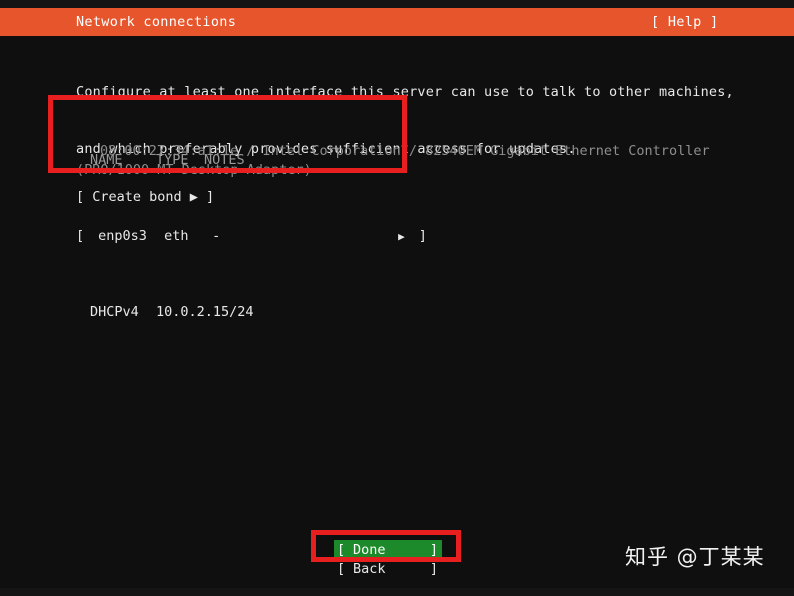 The image size is (794, 596). What do you see at coordinates (156, 22) in the screenshot?
I see `page-title: Network connections` at bounding box center [156, 22].